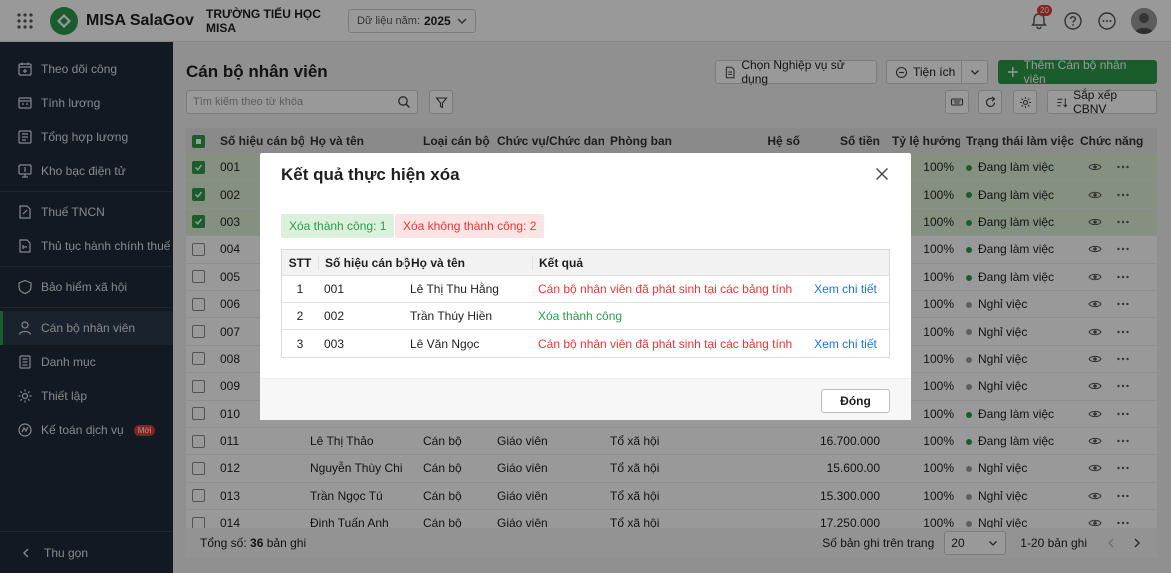 This screenshot has width=1171, height=573. I want to click on cell-stt: 1, so click(300, 289).